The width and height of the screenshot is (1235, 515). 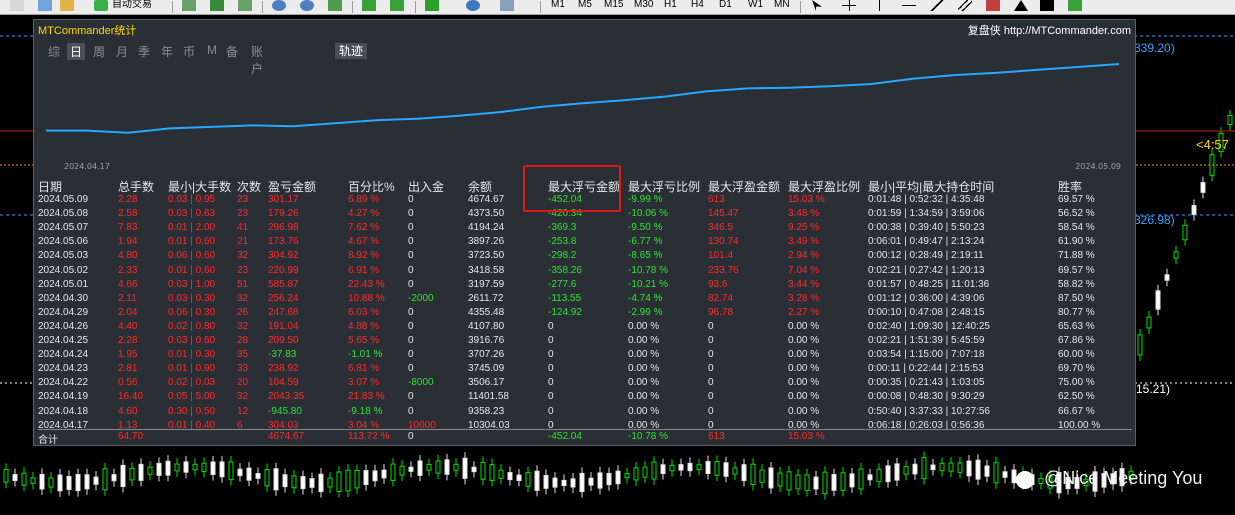 I want to click on indicators-icon, so click(x=432, y=5).